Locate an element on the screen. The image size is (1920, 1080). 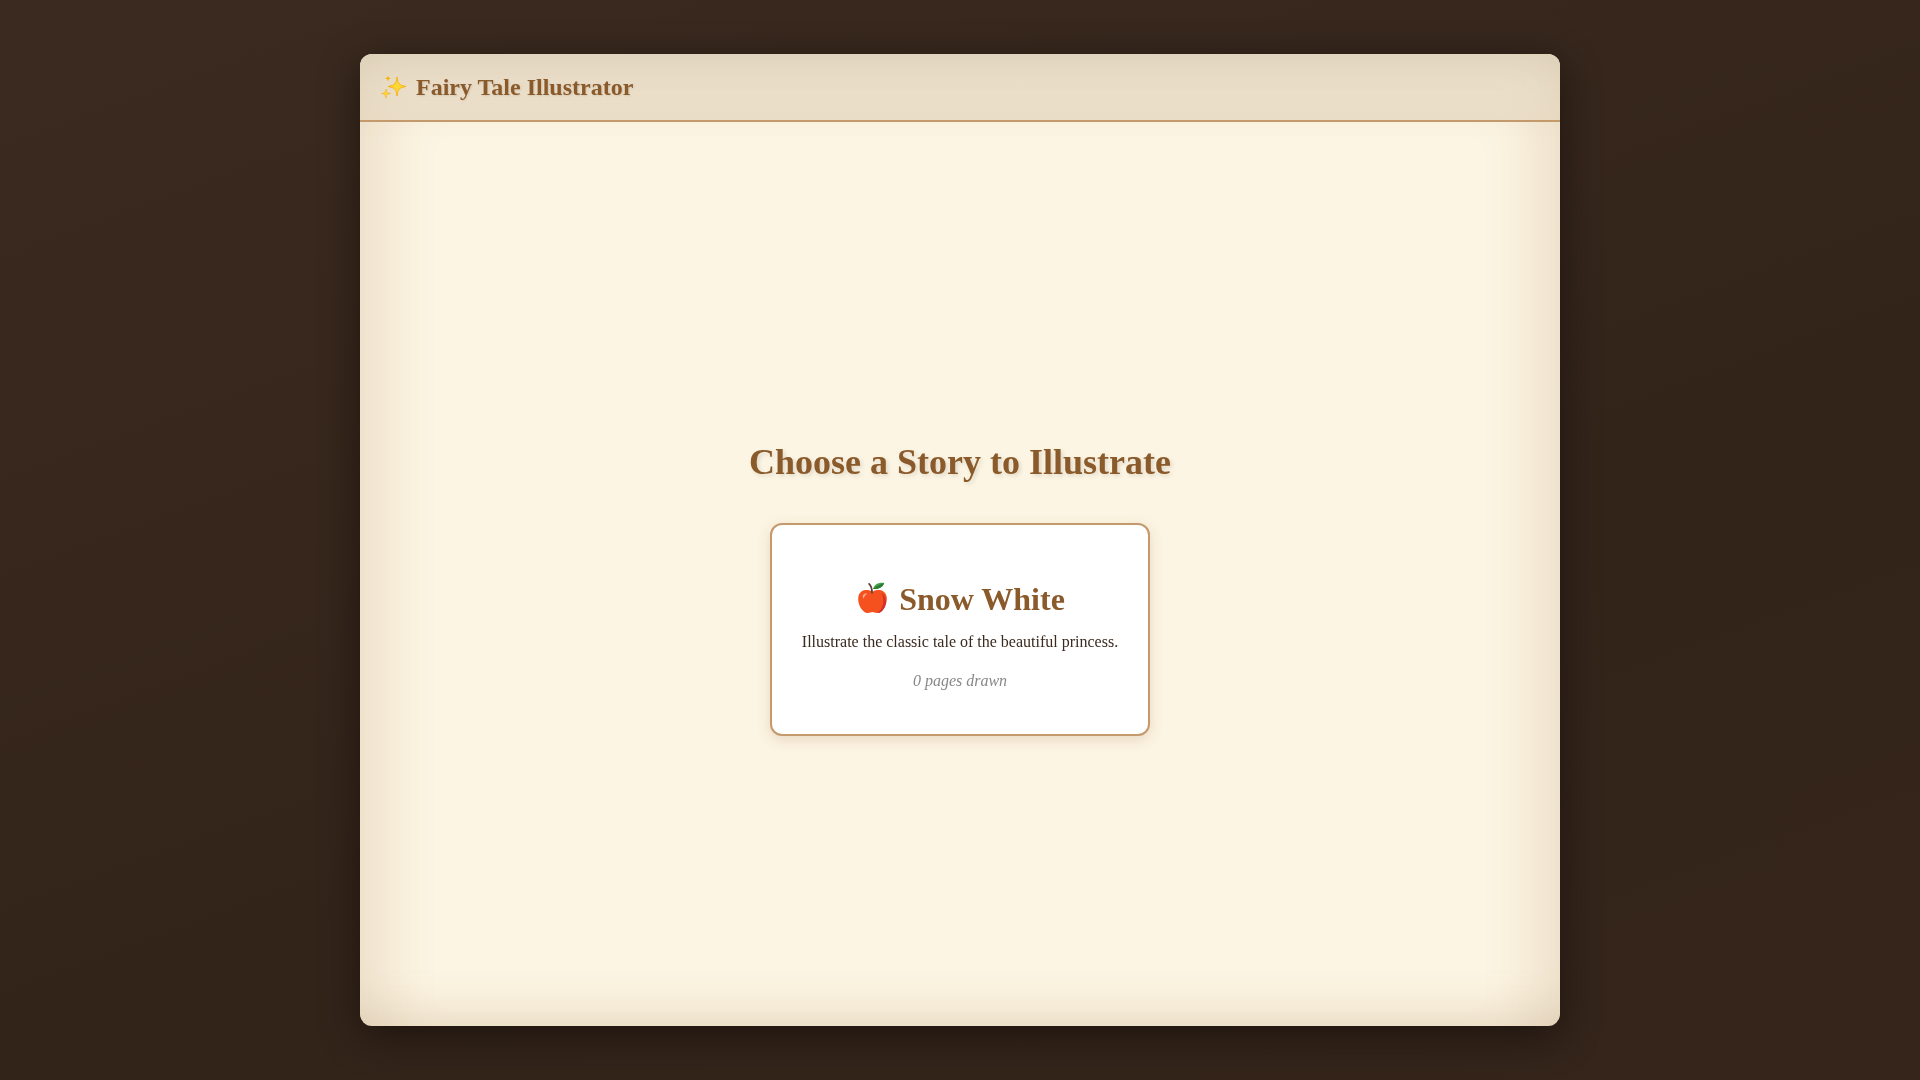
pages-drawn-count: 0 pages drawn is located at coordinates (960, 681).